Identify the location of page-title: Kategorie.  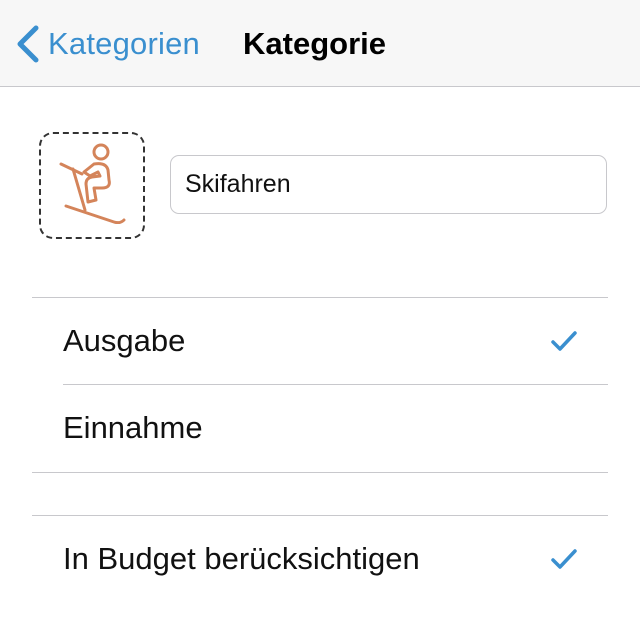
(314, 43).